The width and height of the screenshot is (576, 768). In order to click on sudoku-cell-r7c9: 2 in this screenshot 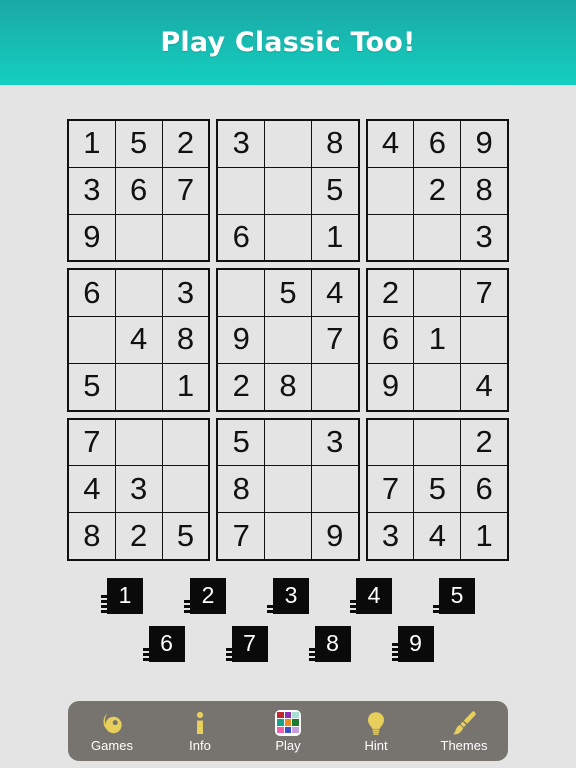, I will do `click(484, 442)`.